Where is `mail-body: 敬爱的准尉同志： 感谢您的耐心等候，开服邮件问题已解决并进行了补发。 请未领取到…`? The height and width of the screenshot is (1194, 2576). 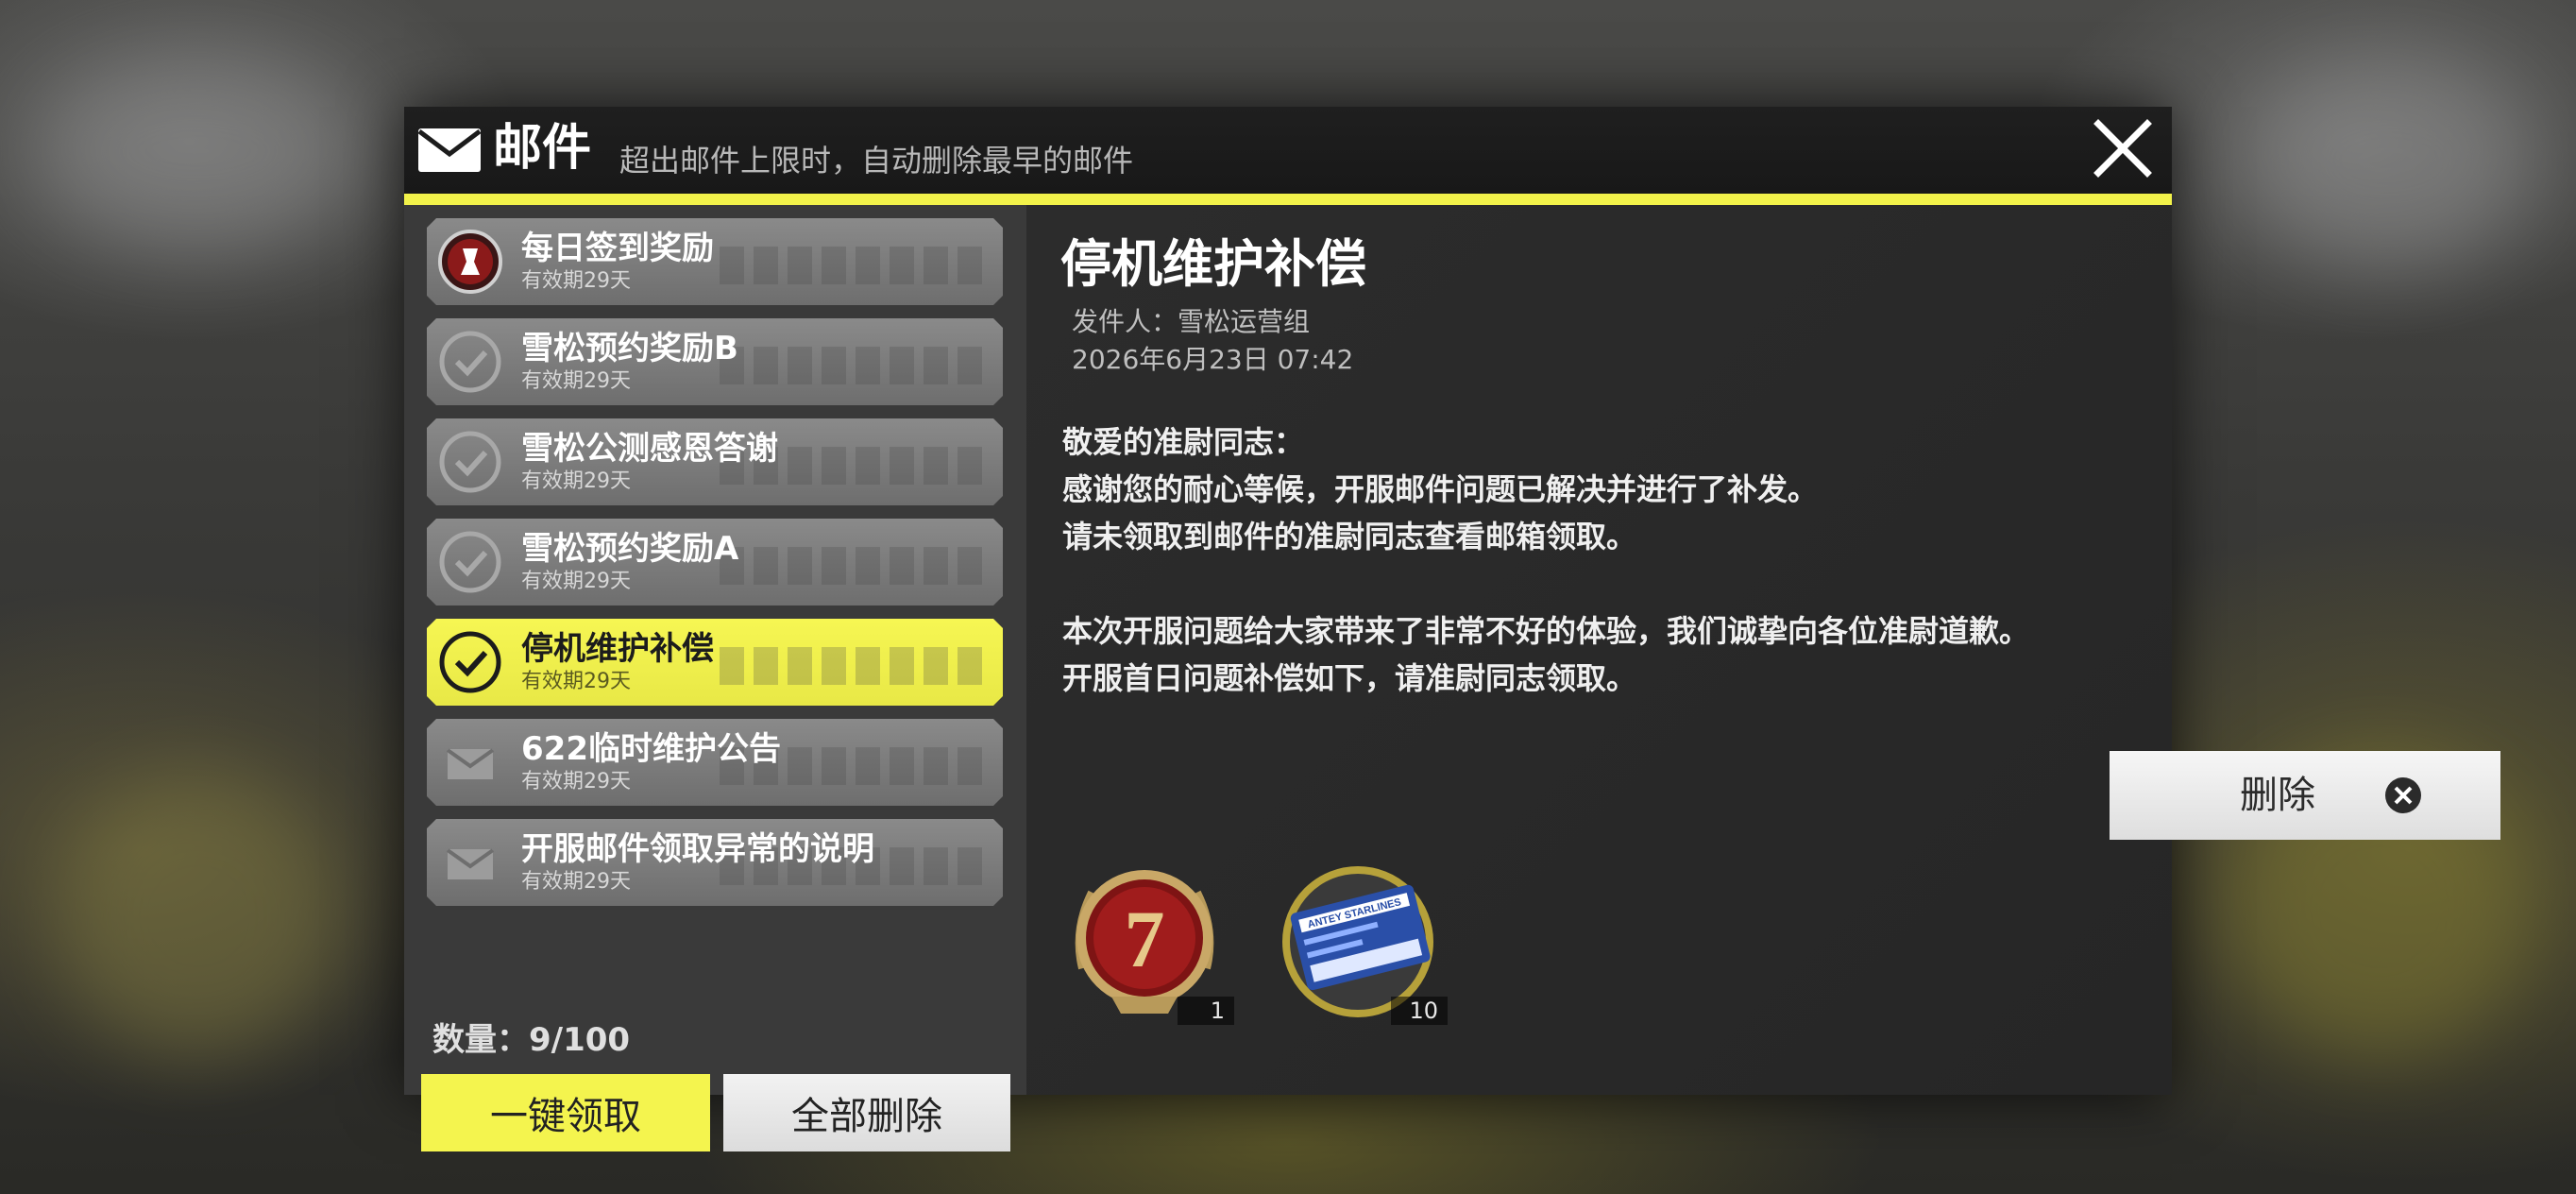 mail-body: 敬爱的准尉同志： 感谢您的耐心等候，开服邮件问题已解决并进行了补发。 请未领取到… is located at coordinates (1595, 560).